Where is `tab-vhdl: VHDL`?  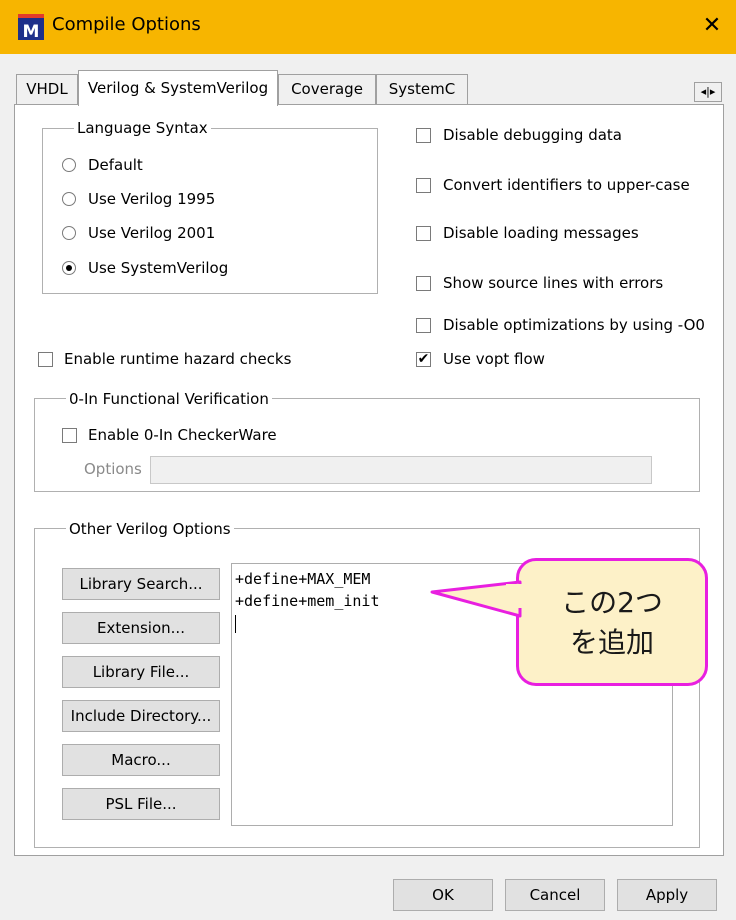
tab-vhdl: VHDL is located at coordinates (47, 89).